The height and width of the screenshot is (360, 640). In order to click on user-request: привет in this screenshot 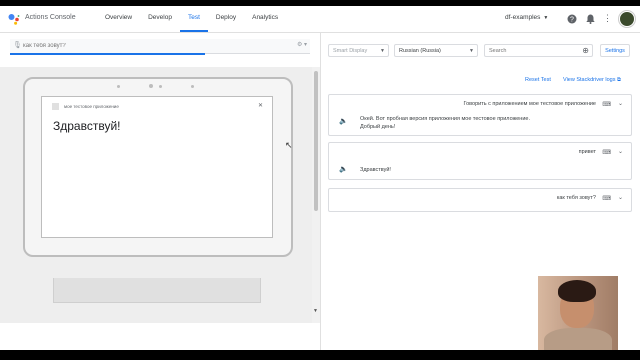, I will do `click(587, 152)`.